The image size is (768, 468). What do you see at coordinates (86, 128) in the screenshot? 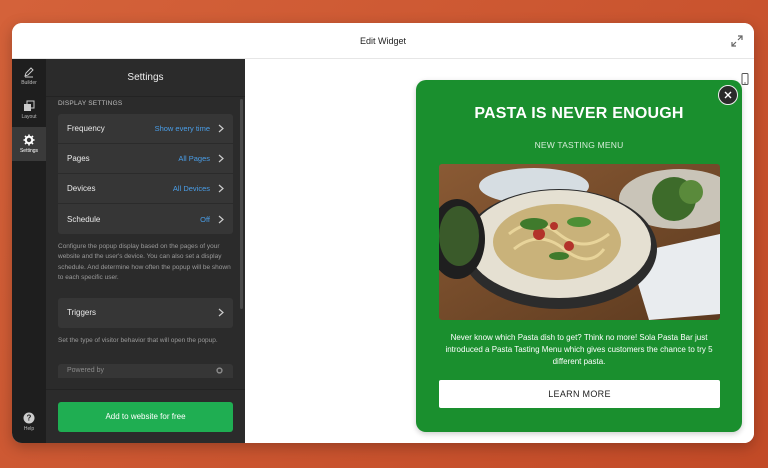
I see `setting-label: Frequency` at bounding box center [86, 128].